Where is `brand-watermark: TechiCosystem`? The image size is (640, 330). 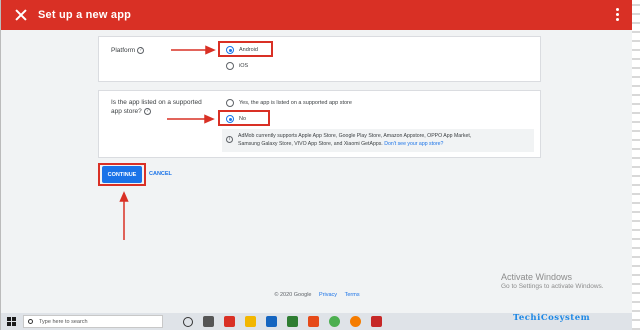 brand-watermark: TechiCosystem is located at coordinates (552, 318).